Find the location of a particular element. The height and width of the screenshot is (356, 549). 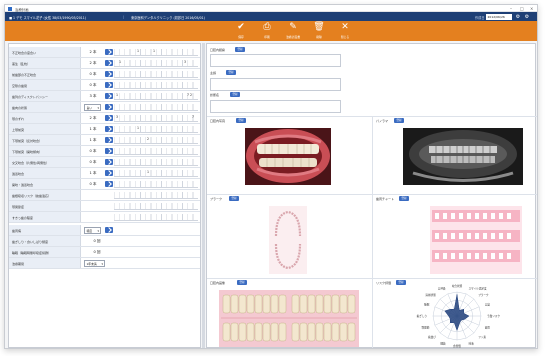

perio-chart is located at coordinates (476, 240).